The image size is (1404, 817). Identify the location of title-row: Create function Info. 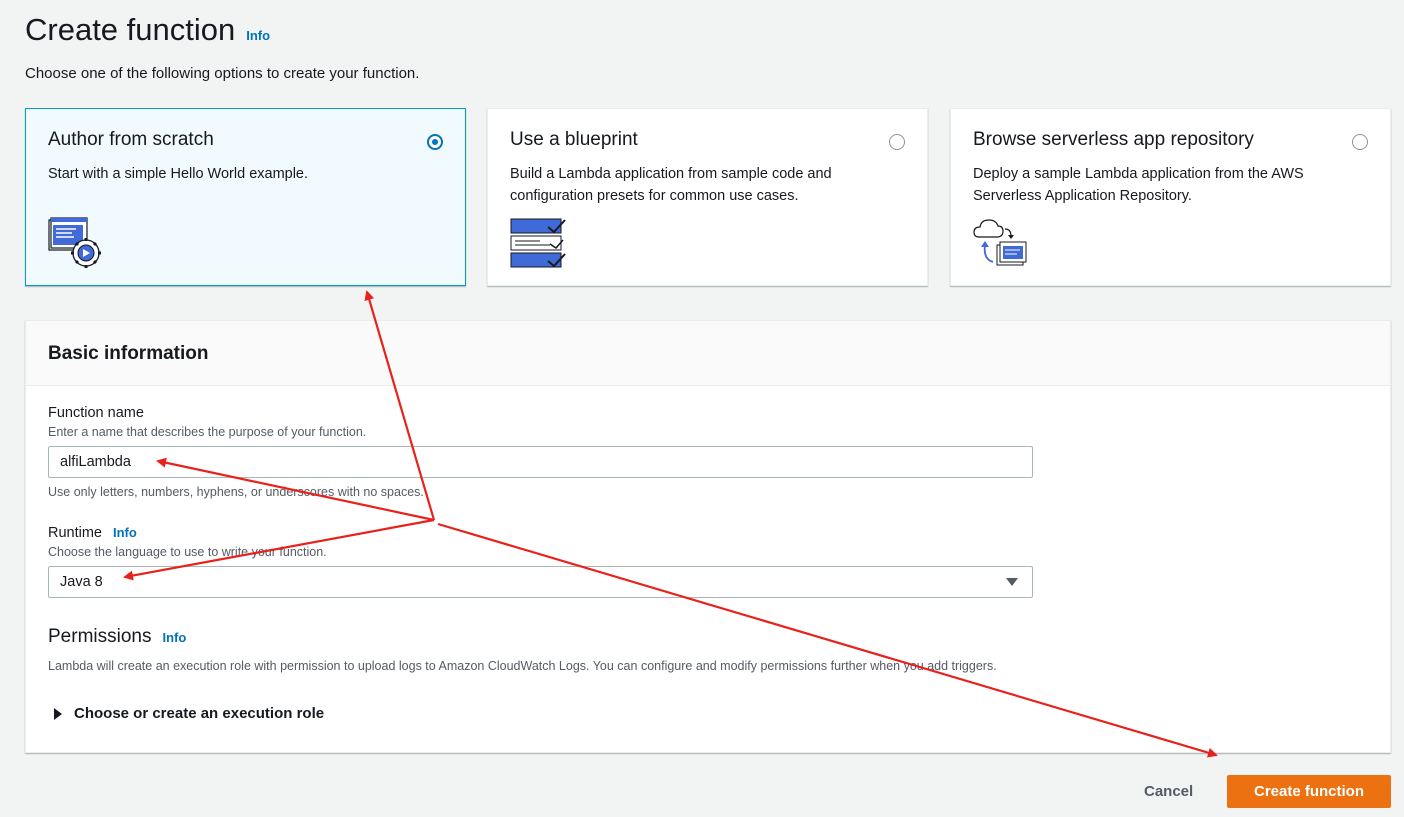
(147, 30).